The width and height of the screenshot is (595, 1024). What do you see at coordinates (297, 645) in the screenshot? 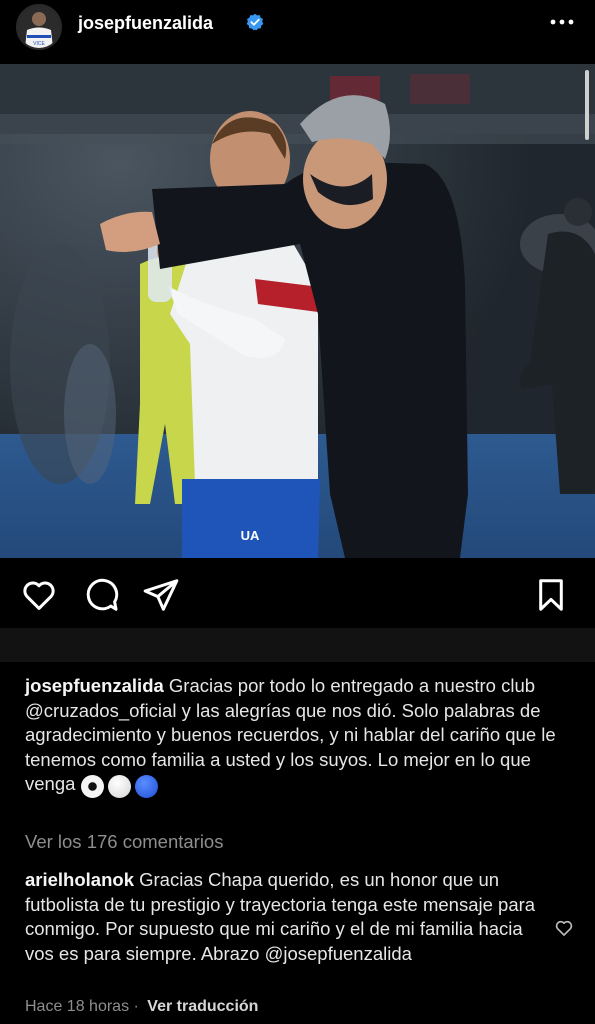
I see `divider` at bounding box center [297, 645].